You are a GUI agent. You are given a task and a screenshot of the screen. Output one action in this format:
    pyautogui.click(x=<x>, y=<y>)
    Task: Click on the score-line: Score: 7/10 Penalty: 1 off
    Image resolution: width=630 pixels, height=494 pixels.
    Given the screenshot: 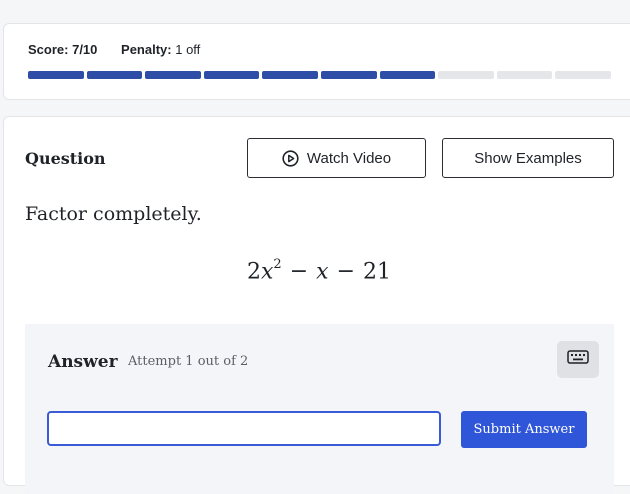 What is the action you would take?
    pyautogui.click(x=114, y=49)
    